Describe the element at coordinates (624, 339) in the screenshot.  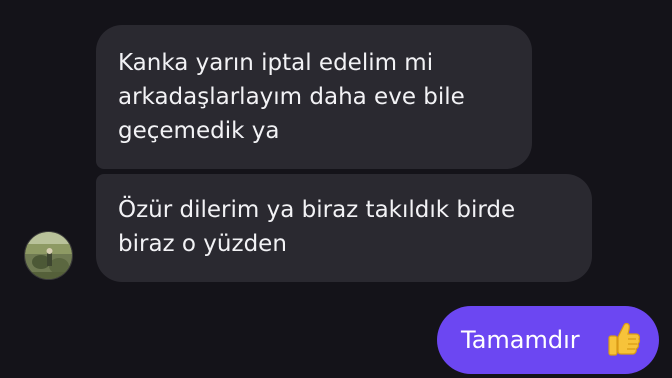
I see `thumbs-up-icon` at that location.